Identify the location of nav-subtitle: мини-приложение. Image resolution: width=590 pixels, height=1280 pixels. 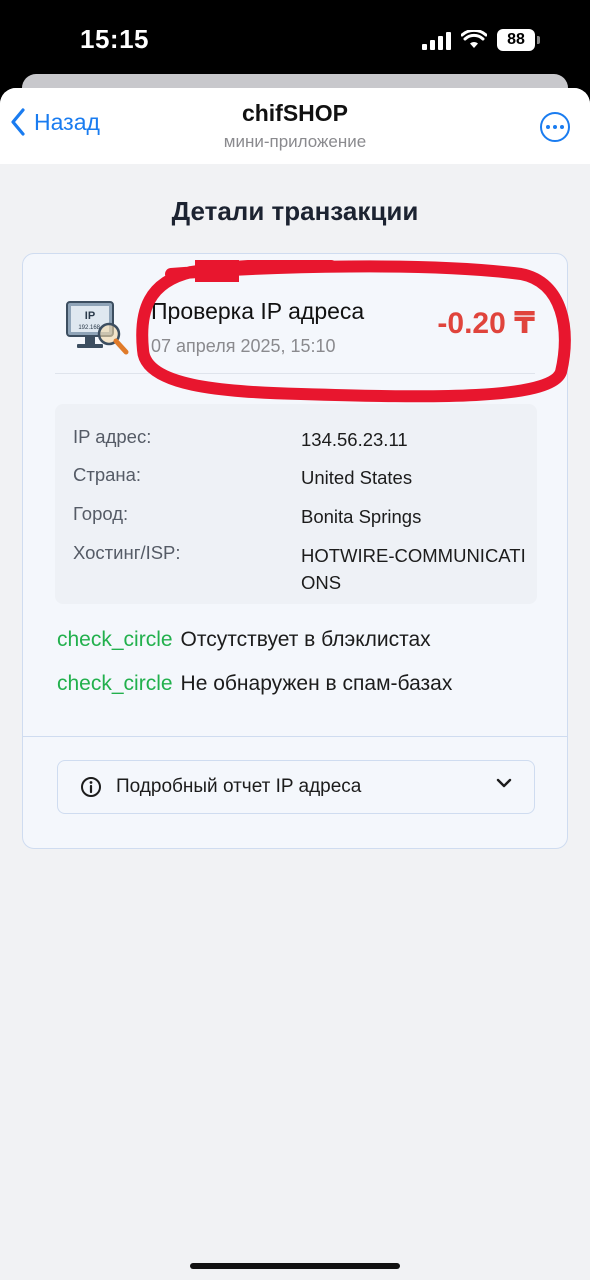
(295, 141).